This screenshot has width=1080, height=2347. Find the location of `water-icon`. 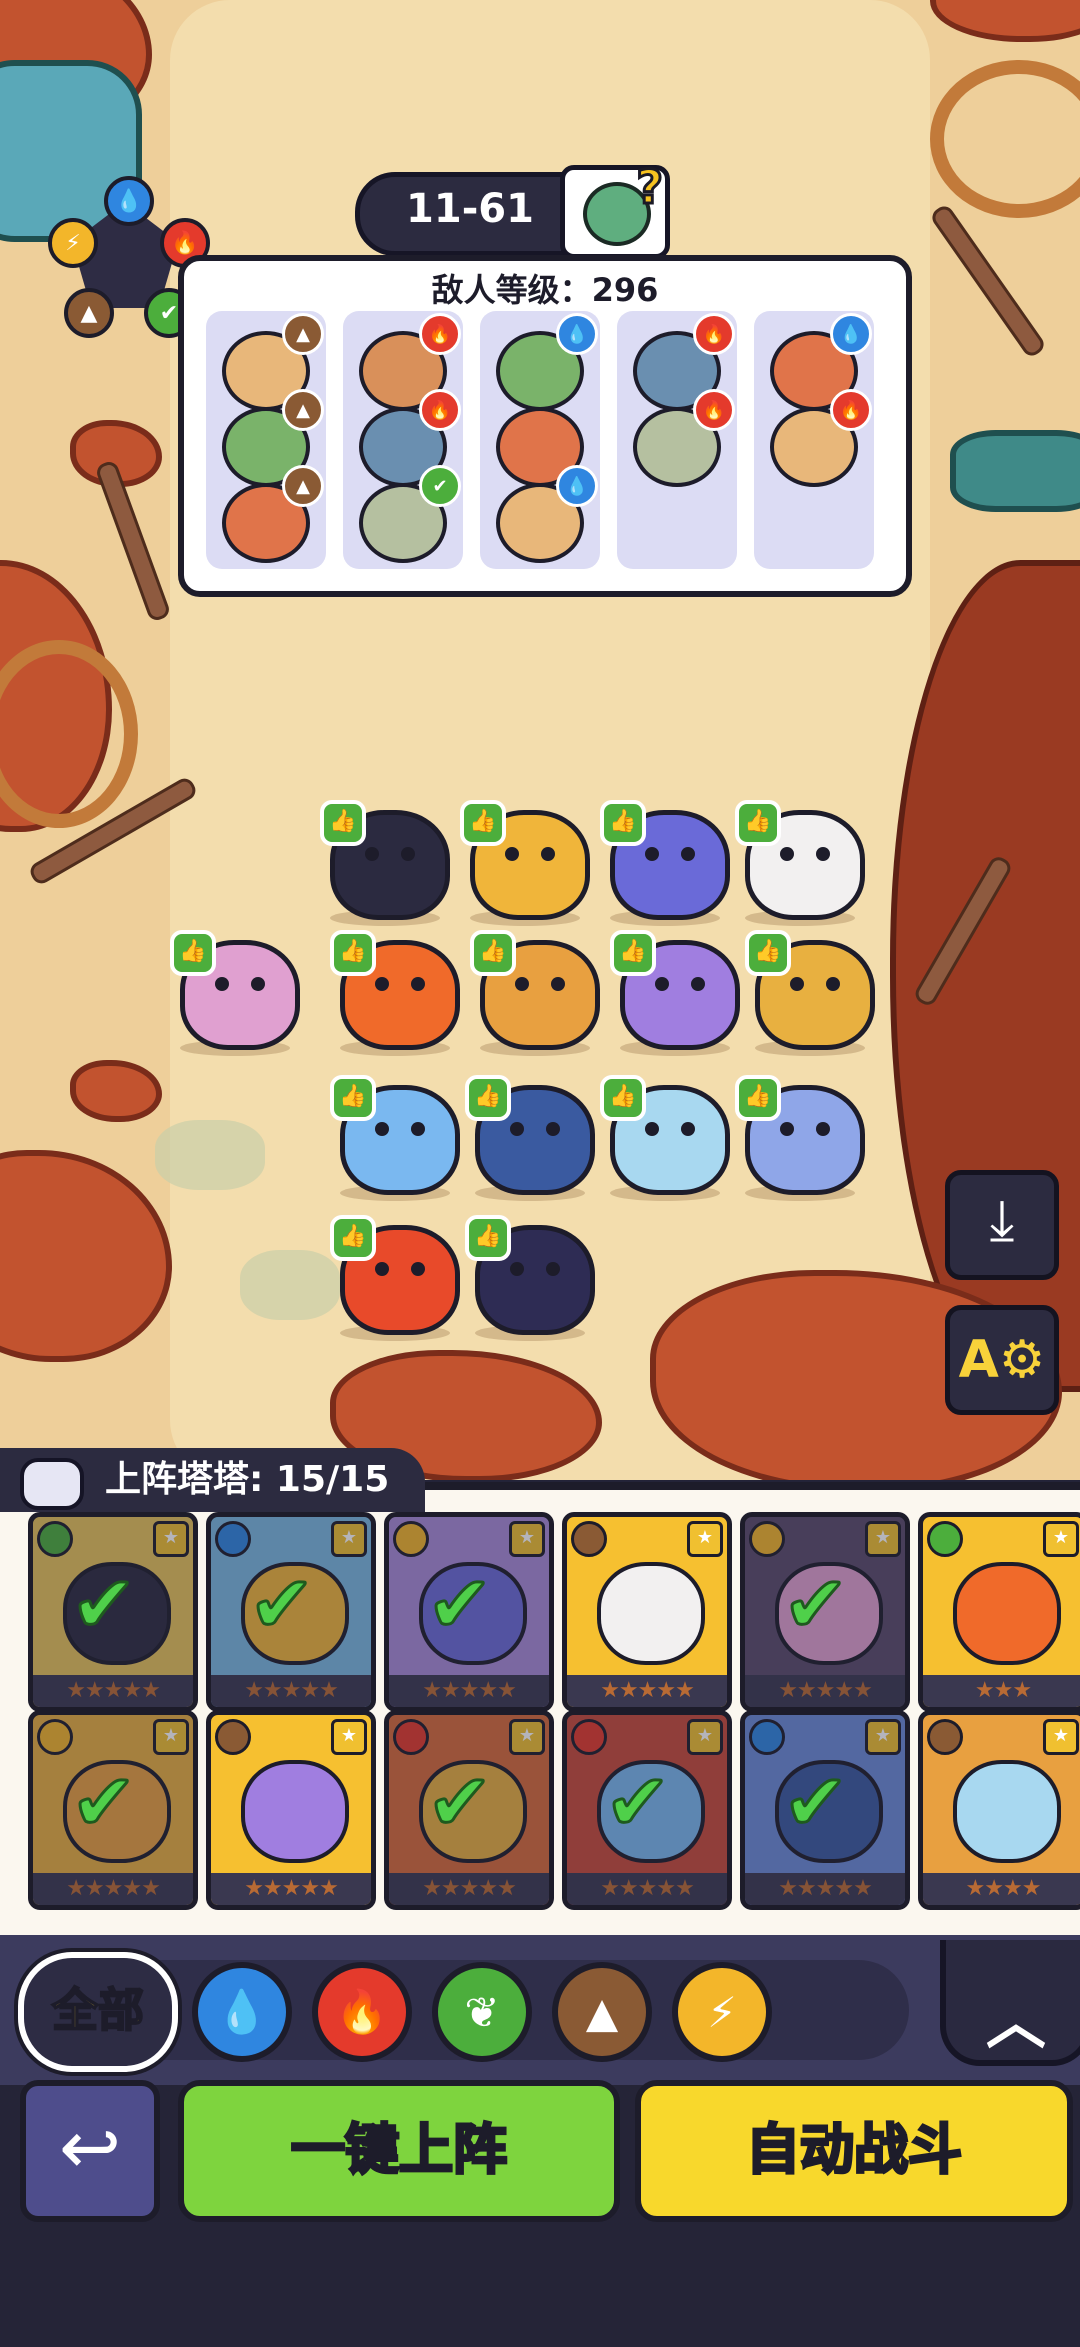

water-icon is located at coordinates (233, 1539).